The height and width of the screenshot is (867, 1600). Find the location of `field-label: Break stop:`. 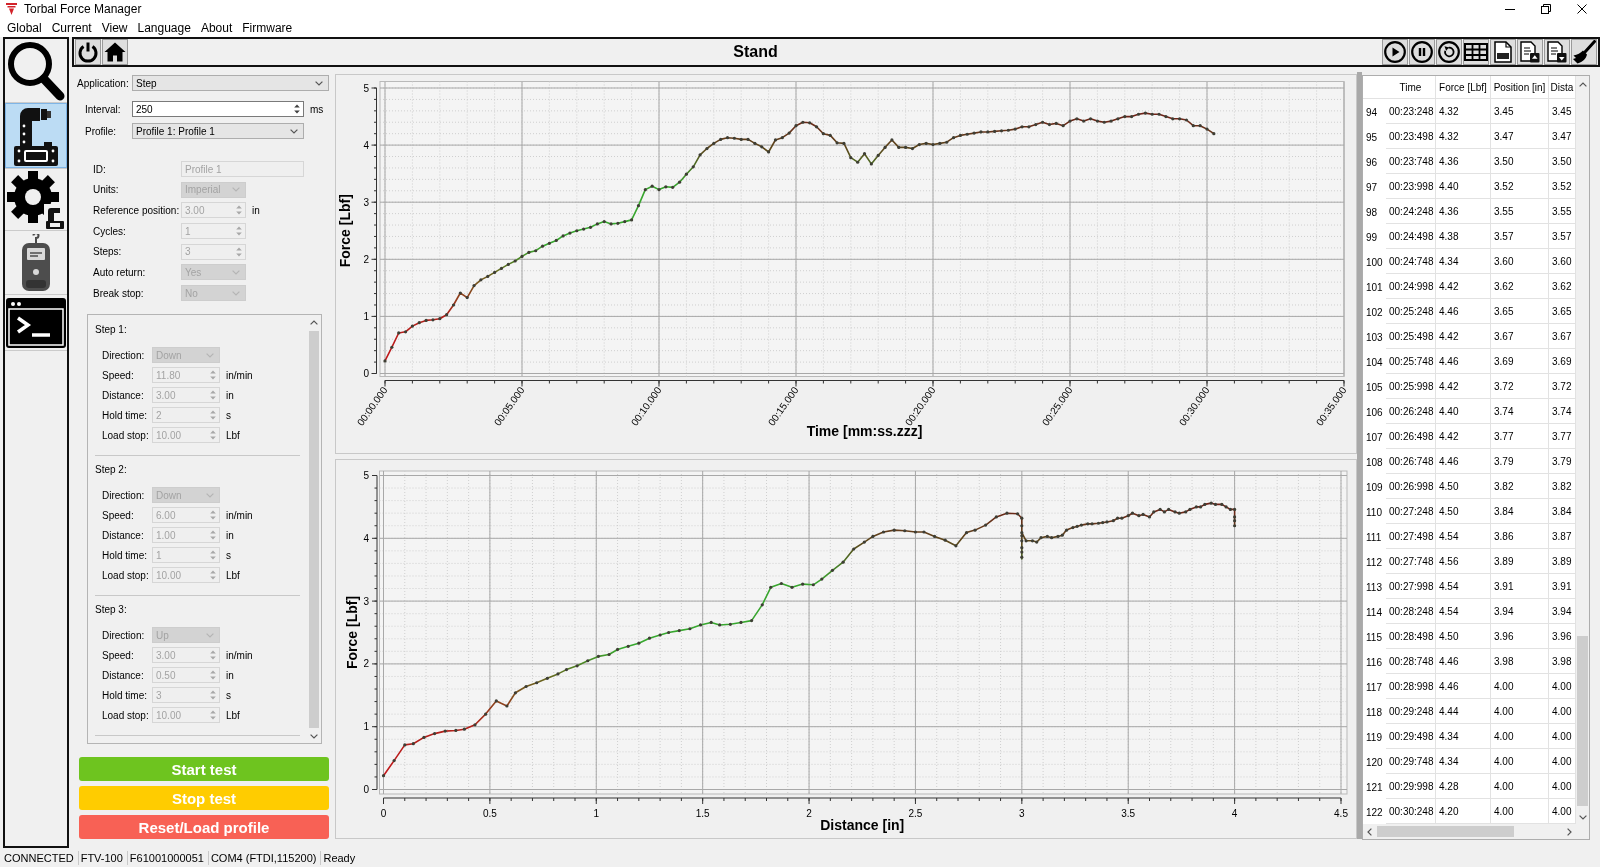

field-label: Break stop: is located at coordinates (119, 293).